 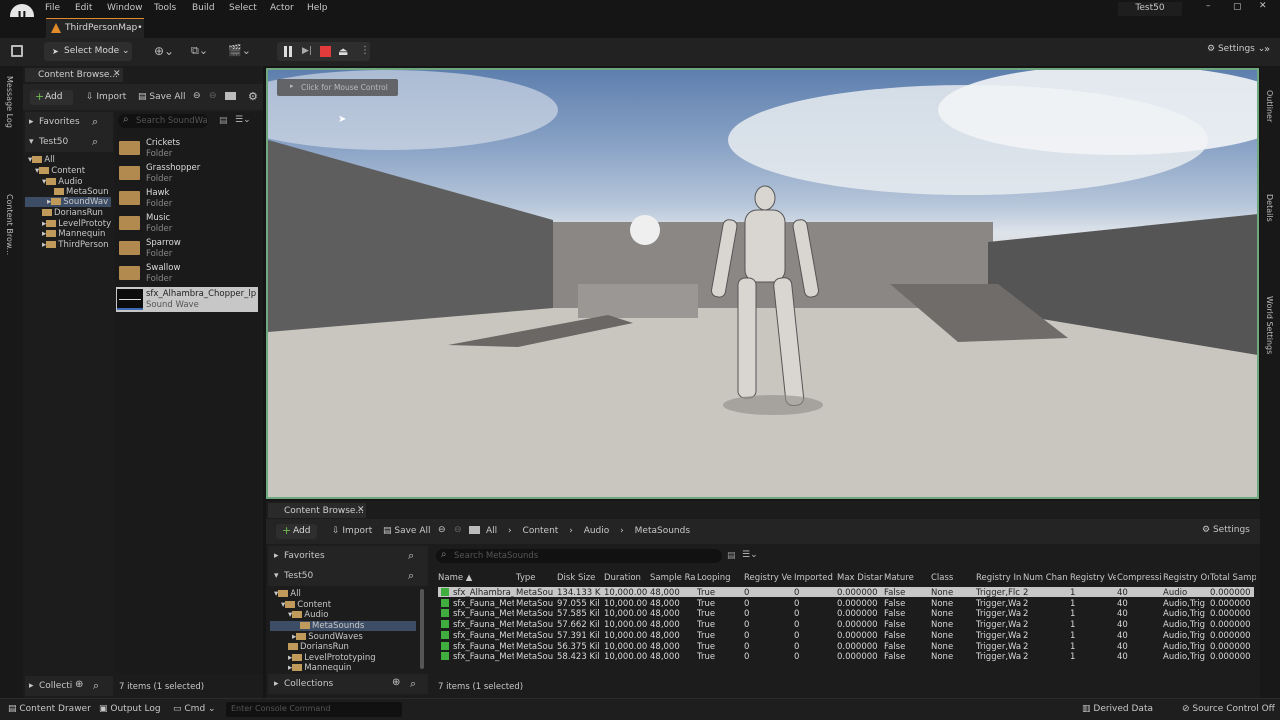 What do you see at coordinates (365, 50) in the screenshot?
I see `play-options-icon: ⋮` at bounding box center [365, 50].